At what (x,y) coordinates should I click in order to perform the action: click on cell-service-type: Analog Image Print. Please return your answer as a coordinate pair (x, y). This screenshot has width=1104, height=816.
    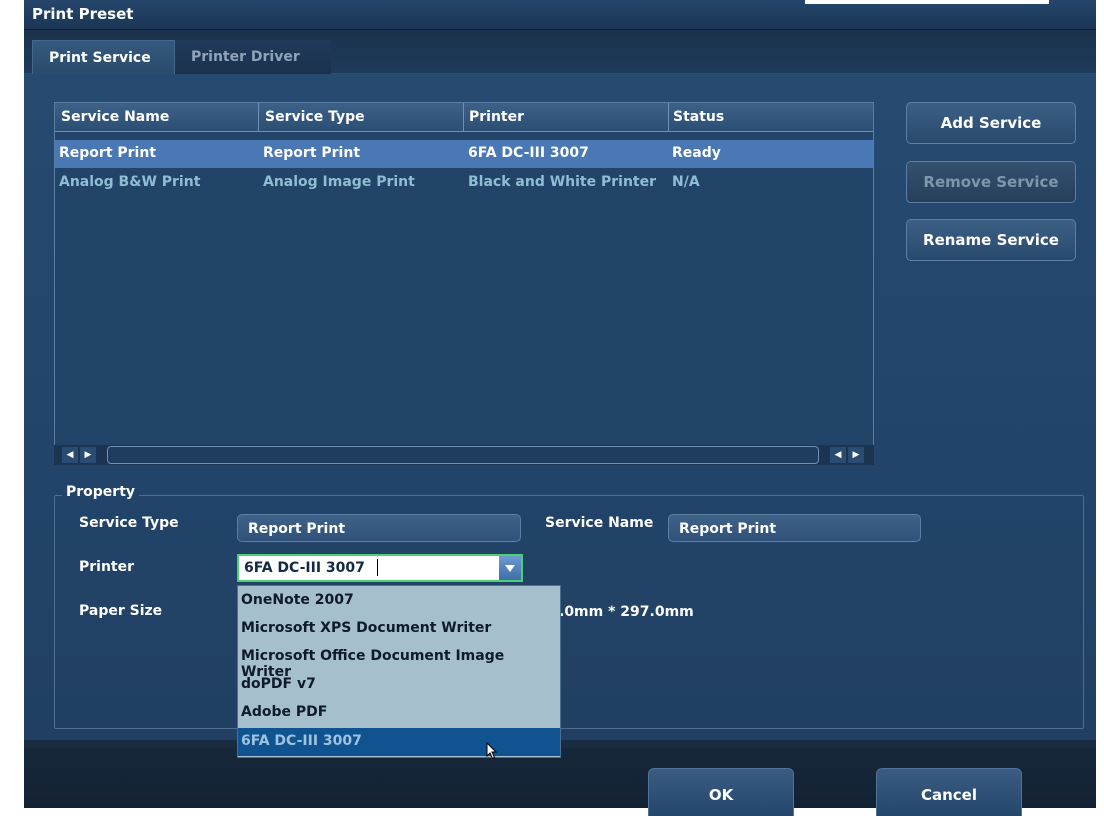
    Looking at the image, I should click on (339, 182).